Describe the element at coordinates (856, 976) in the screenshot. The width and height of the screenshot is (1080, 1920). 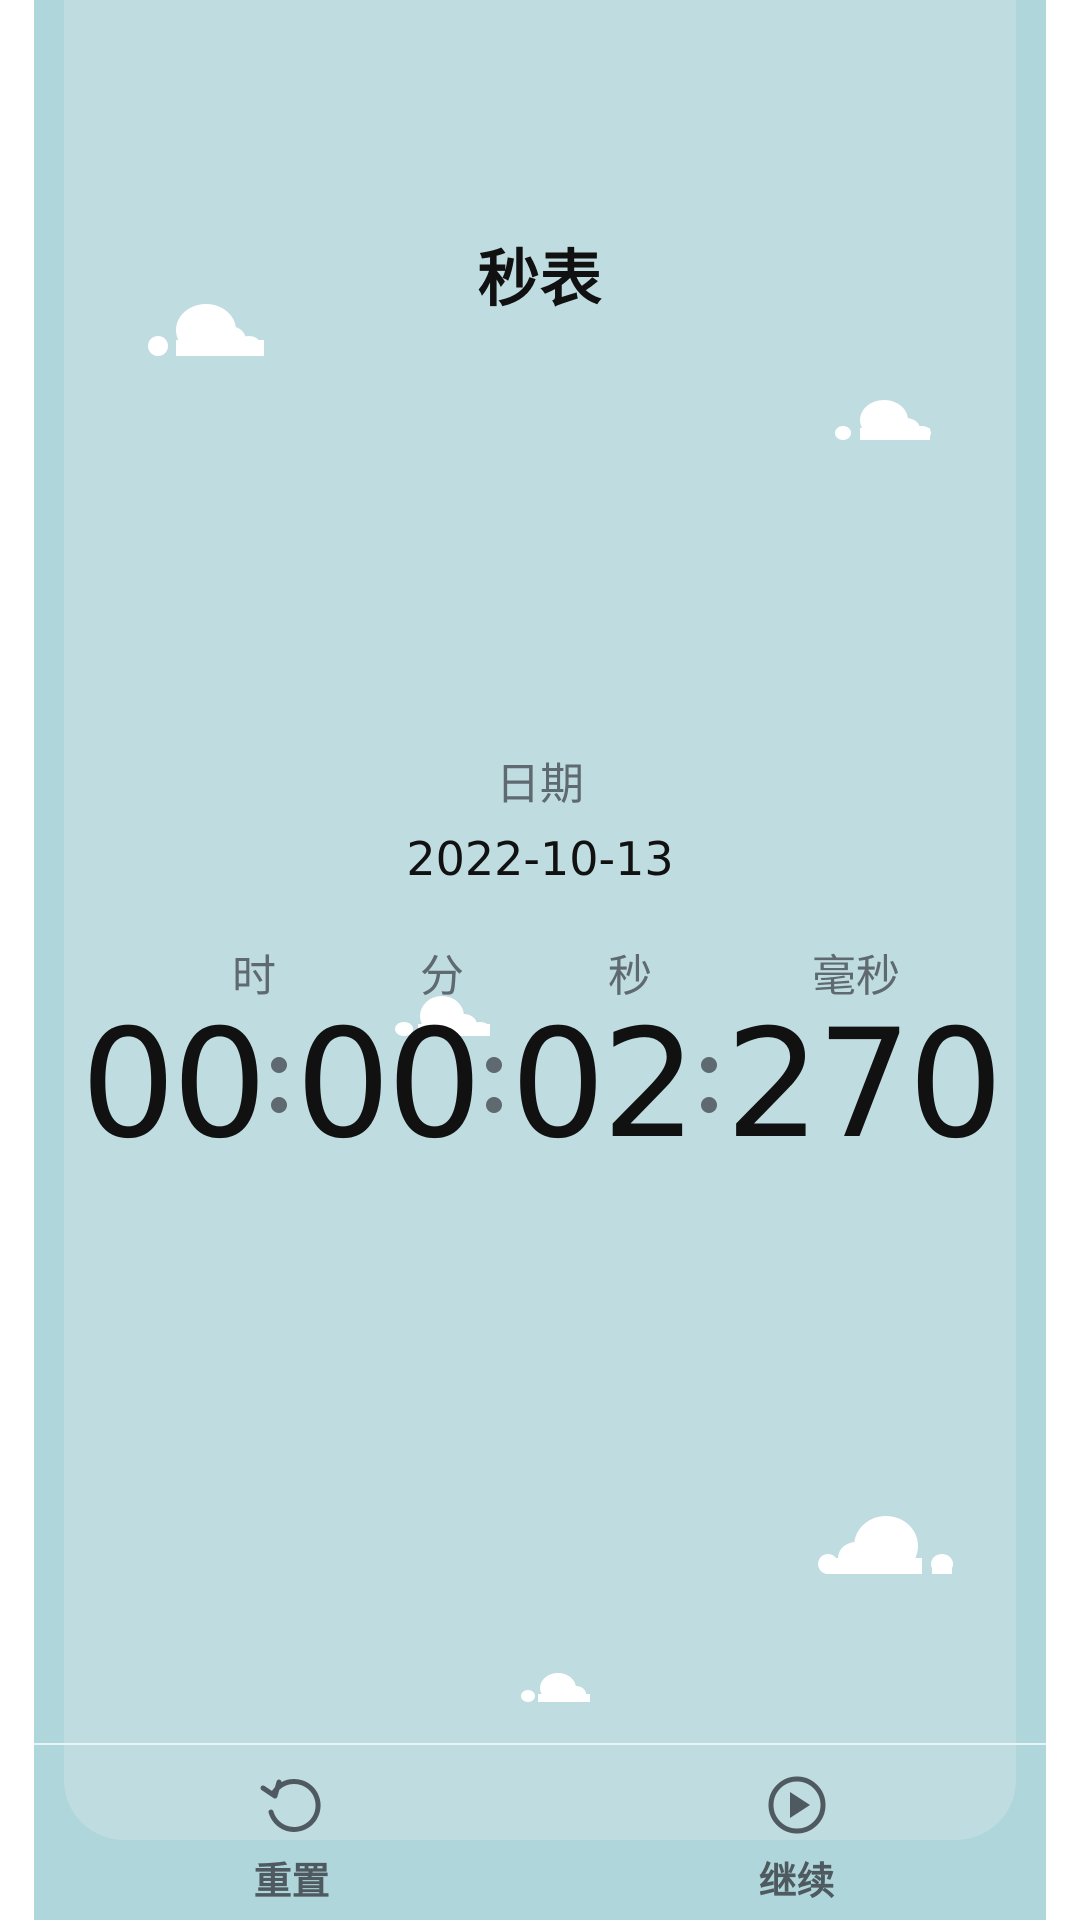
I see `millisecond-unit-label: 毫秒` at that location.